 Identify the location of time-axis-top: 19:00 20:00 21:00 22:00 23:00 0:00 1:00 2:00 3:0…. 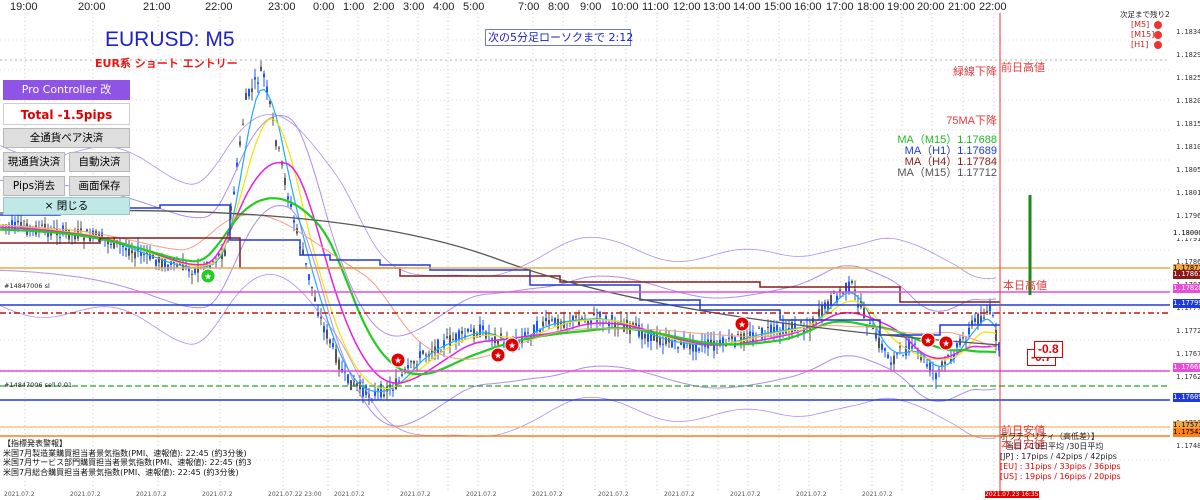
(503, 6).